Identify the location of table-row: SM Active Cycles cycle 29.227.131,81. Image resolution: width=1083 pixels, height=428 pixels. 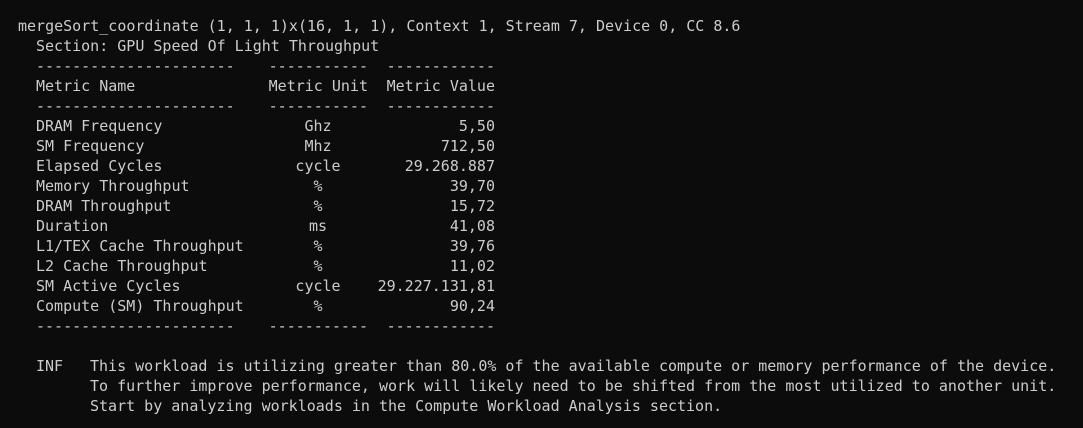
(550, 286).